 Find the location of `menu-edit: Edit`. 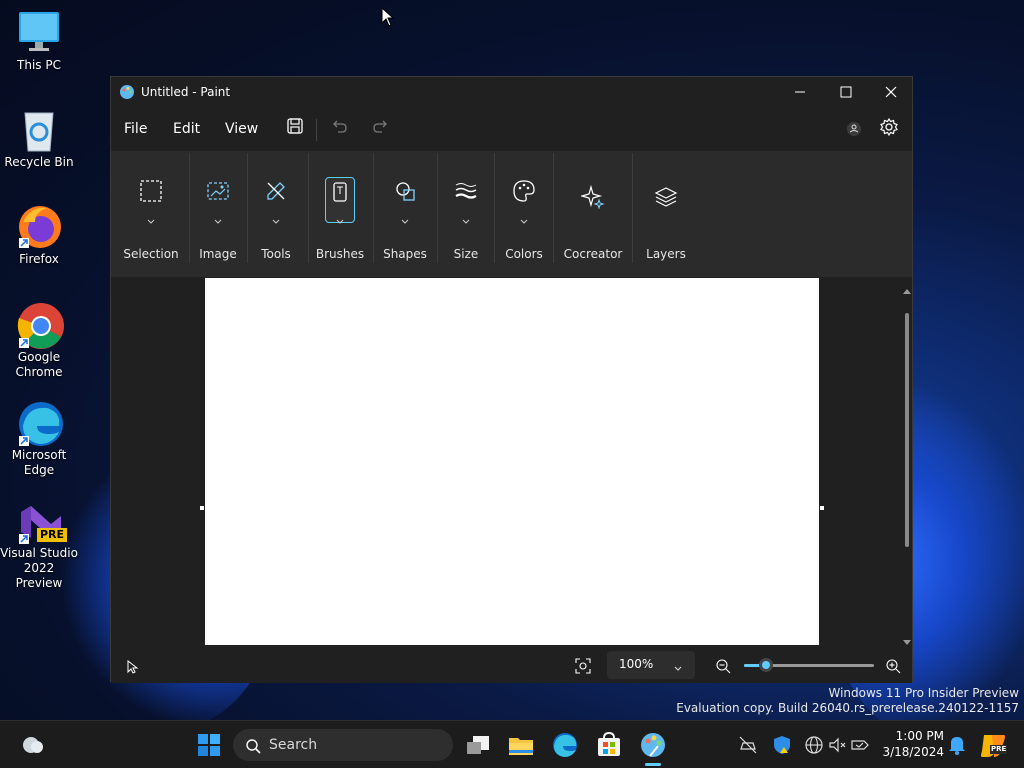

menu-edit: Edit is located at coordinates (186, 129).